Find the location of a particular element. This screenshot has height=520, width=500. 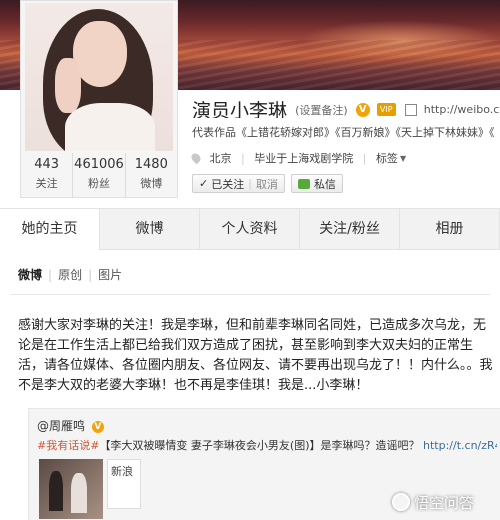

repost-author: @周雁鸣 V is located at coordinates (70, 425).